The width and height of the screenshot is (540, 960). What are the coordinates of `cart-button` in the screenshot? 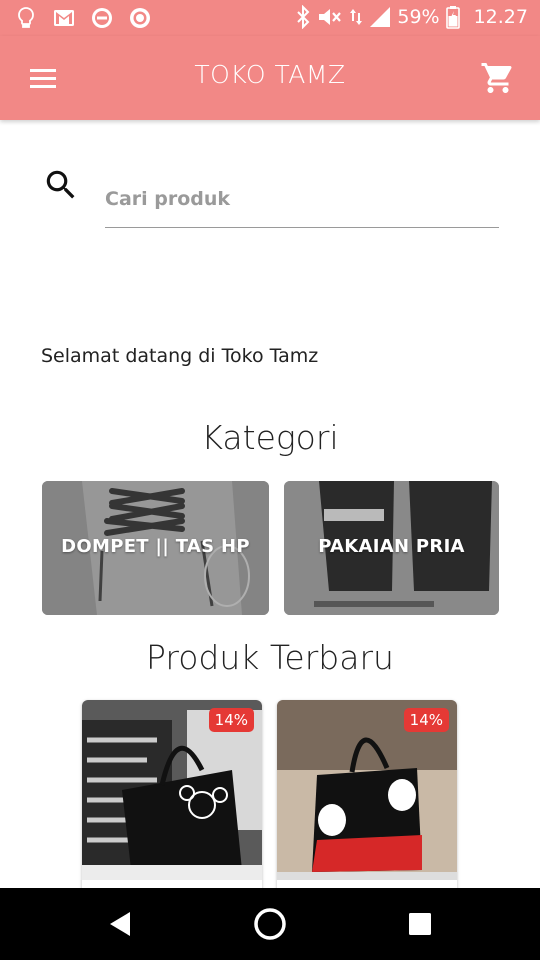 It's located at (498, 78).